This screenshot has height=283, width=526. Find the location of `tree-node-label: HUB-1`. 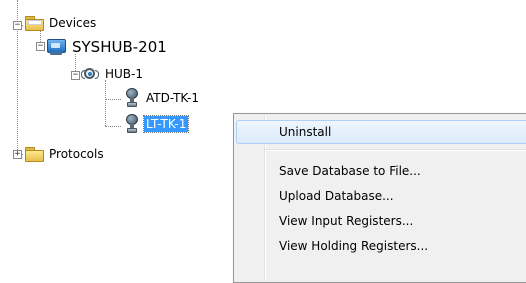

tree-node-label: HUB-1 is located at coordinates (124, 74).